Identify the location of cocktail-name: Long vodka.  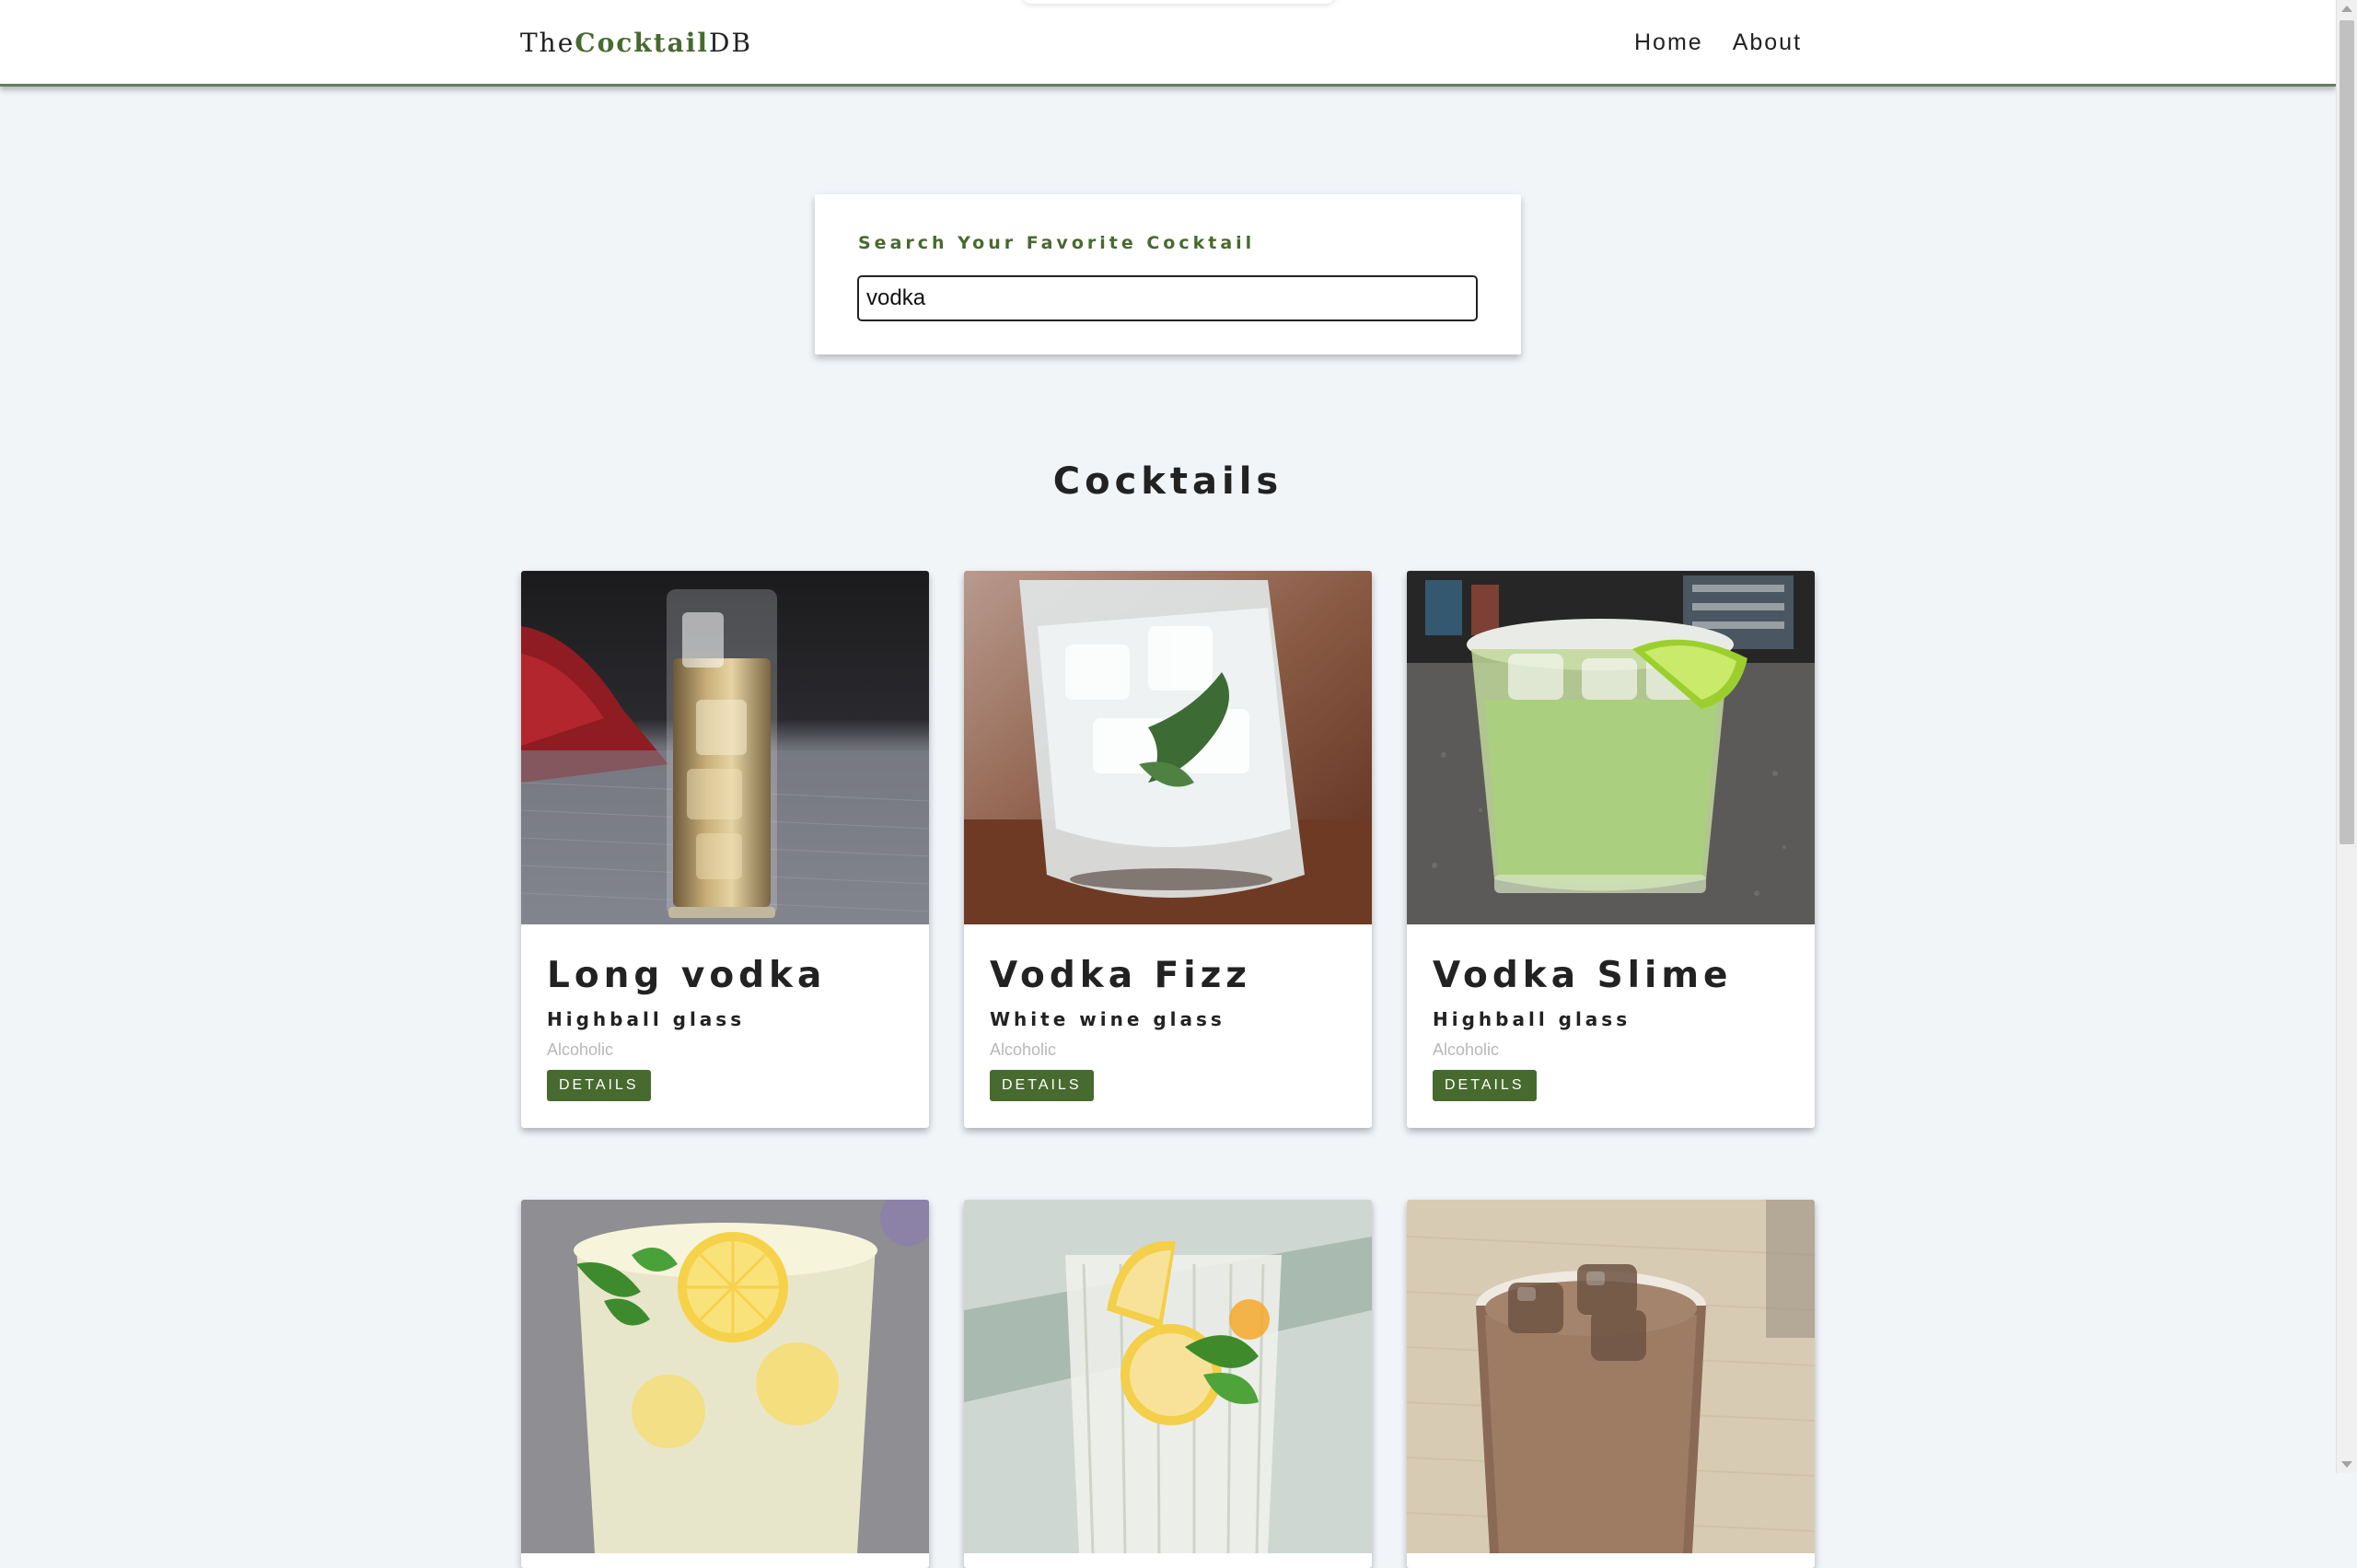
(687, 975).